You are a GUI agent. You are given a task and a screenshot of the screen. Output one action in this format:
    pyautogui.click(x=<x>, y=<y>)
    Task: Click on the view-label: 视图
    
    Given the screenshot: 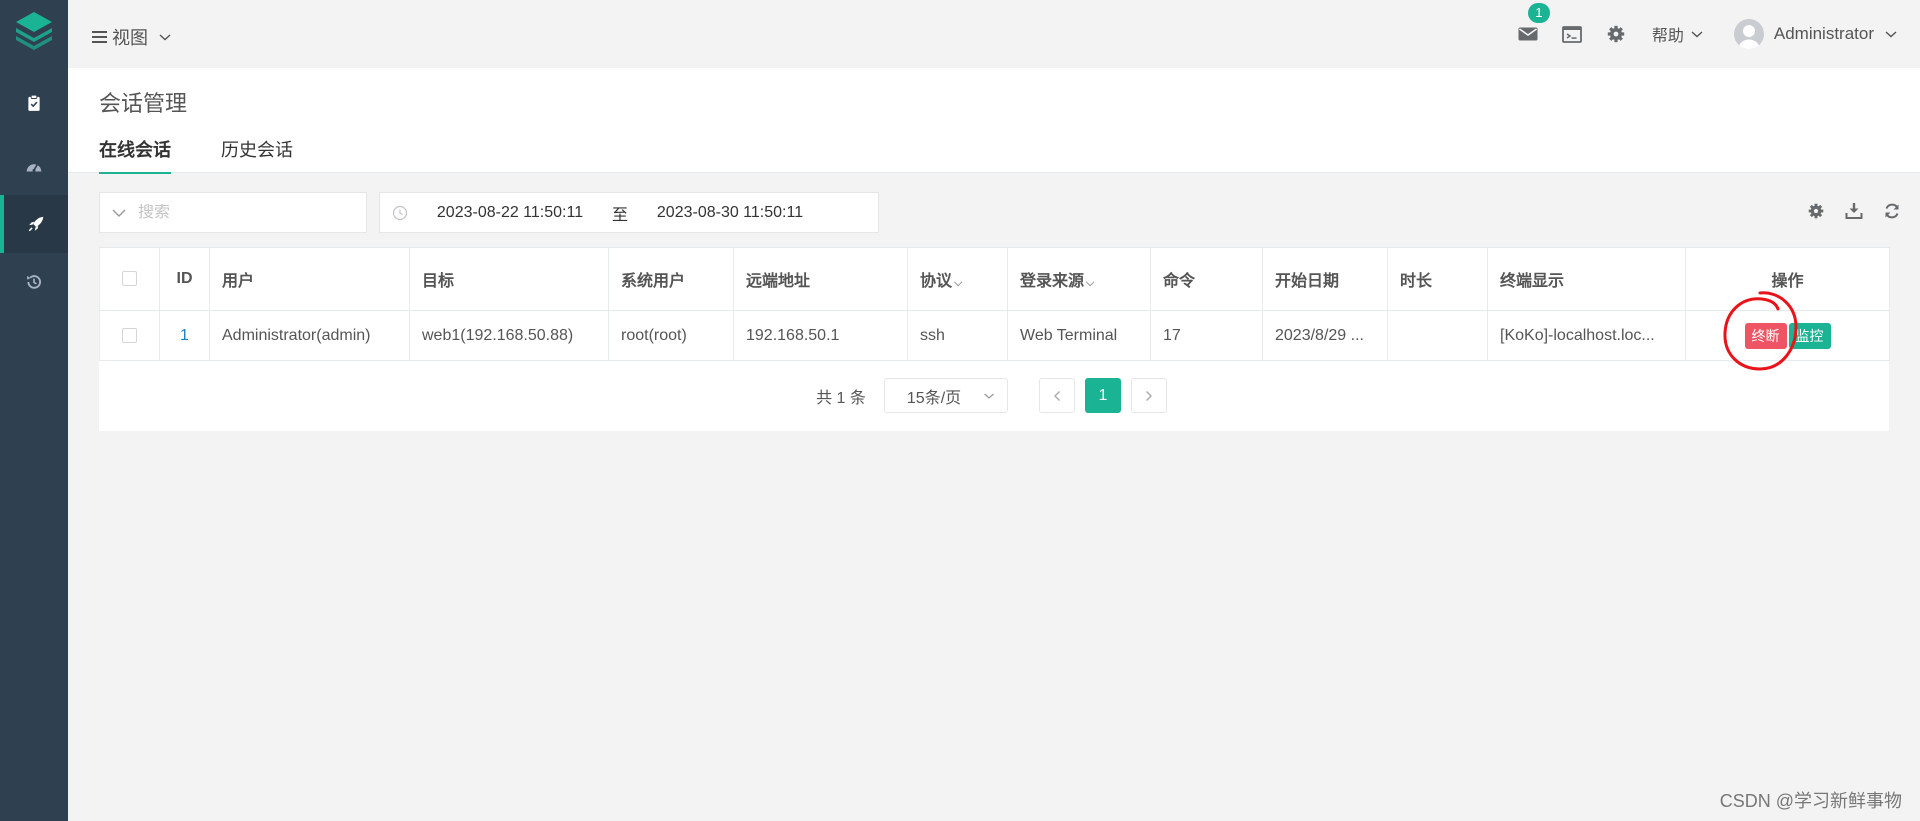 What is the action you would take?
    pyautogui.click(x=130, y=38)
    